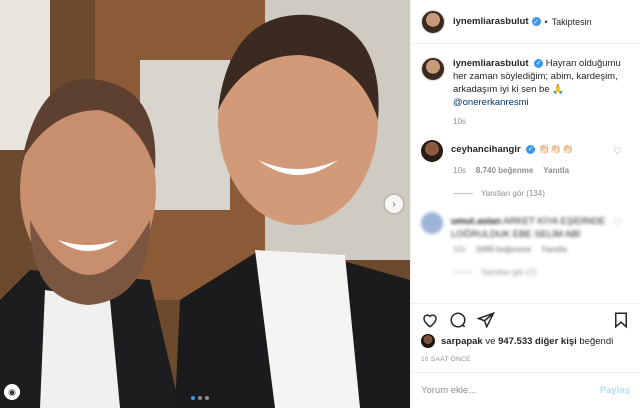 Image resolution: width=640 pixels, height=408 pixels. Describe the element at coordinates (525, 390) in the screenshot. I see `add-comment-bar: Yorum ekle... Paylaş` at that location.